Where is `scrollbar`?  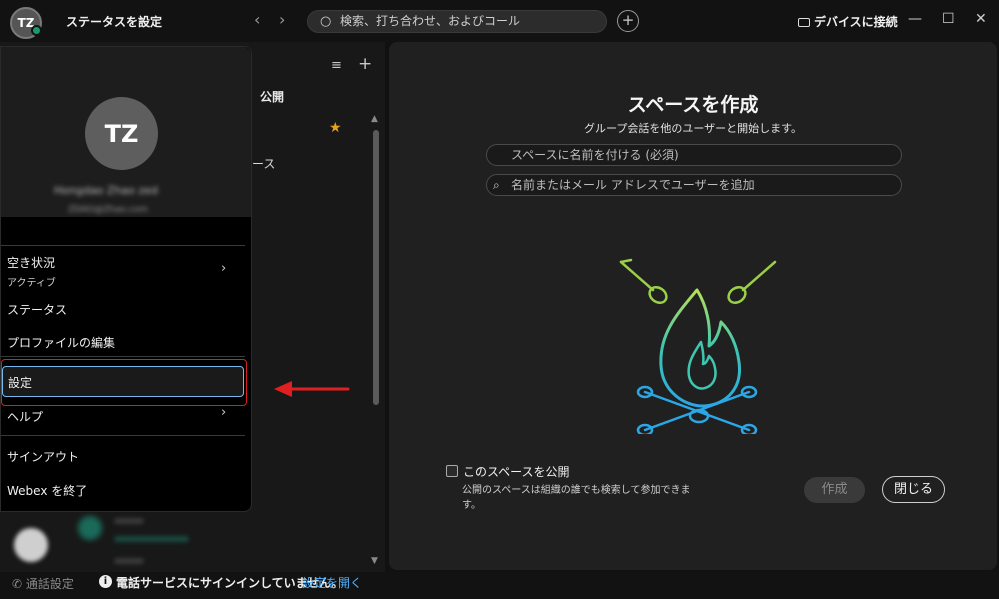 scrollbar is located at coordinates (376, 267).